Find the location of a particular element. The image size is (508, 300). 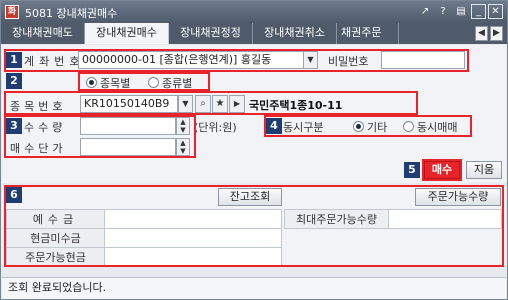

item-code-input: KR10150140B9 is located at coordinates (129, 104).